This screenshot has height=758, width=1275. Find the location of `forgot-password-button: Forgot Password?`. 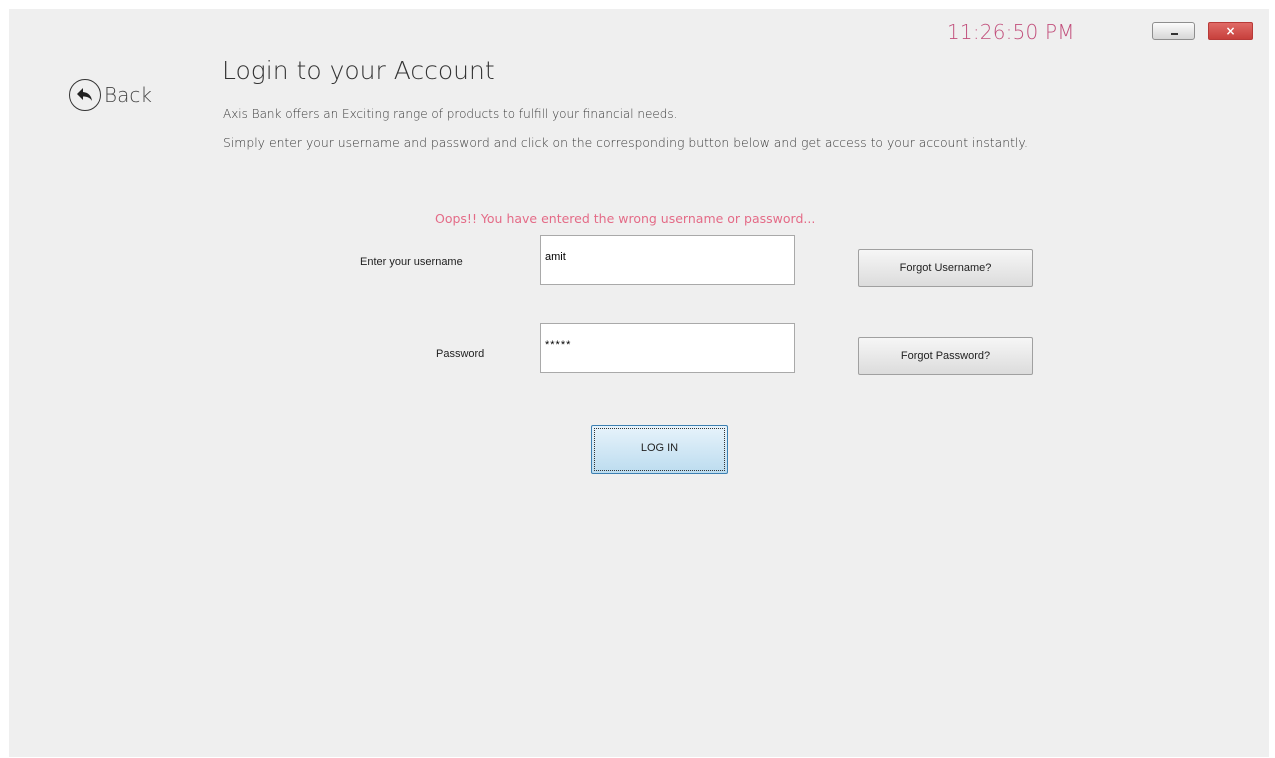

forgot-password-button: Forgot Password? is located at coordinates (945, 356).